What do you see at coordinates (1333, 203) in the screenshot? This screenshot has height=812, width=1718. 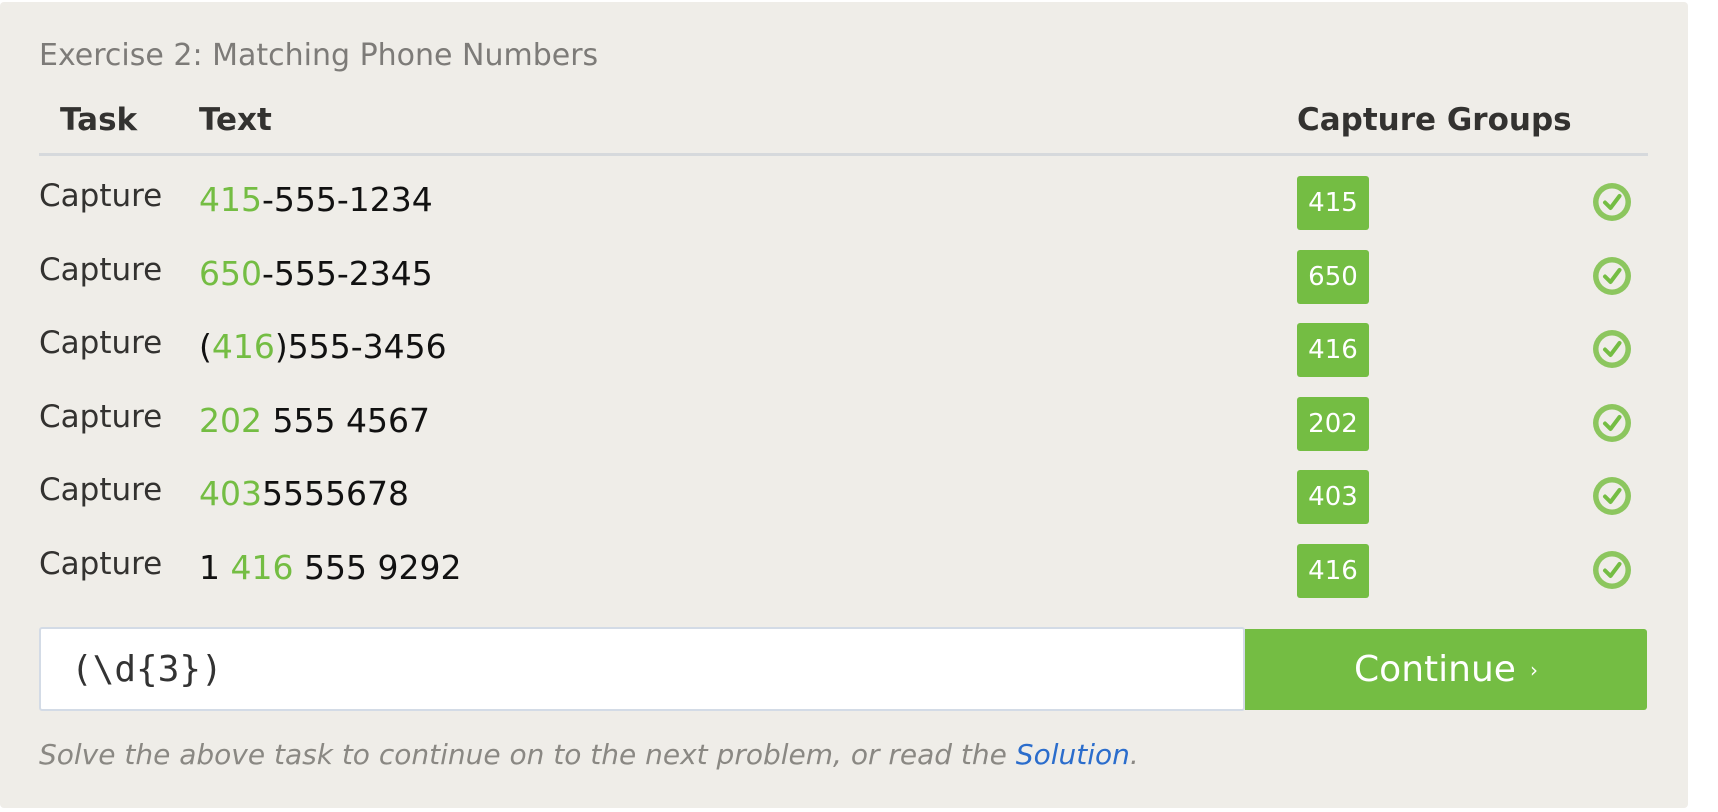 I see `capture-group-badge: 415` at bounding box center [1333, 203].